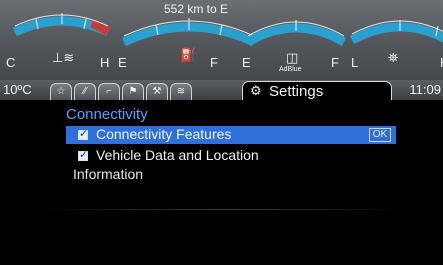 This screenshot has width=443, height=265. What do you see at coordinates (425, 89) in the screenshot?
I see `clock: 11:09` at bounding box center [425, 89].